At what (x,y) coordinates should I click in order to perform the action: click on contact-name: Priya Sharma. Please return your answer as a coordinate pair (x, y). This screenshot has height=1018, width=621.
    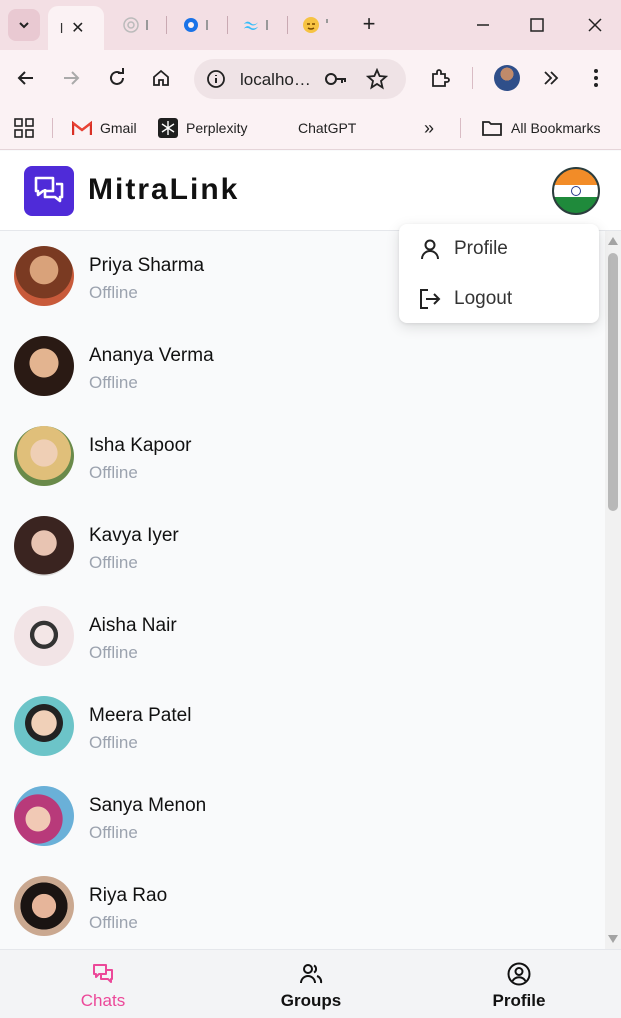
    Looking at the image, I should click on (147, 265).